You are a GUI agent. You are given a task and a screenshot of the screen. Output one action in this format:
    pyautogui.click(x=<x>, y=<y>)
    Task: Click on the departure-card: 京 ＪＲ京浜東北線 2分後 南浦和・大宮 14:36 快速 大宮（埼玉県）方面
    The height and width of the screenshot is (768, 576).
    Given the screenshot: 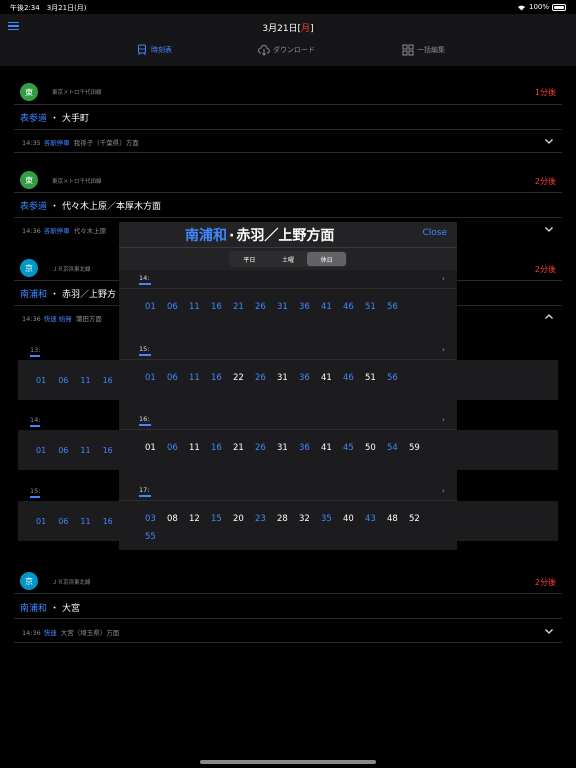 What is the action you would take?
    pyautogui.click(x=288, y=608)
    